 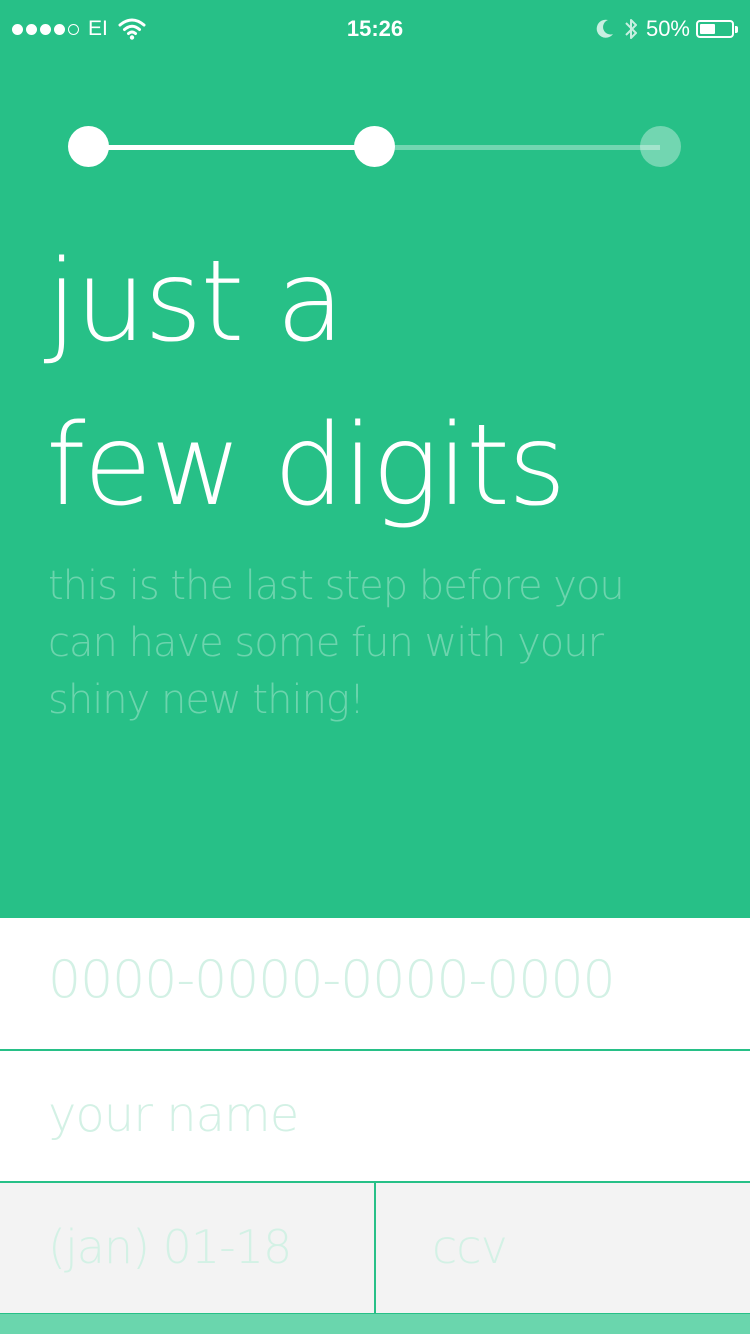 I want to click on subtitle-line-1: this is the last step before you, so click(x=336, y=586).